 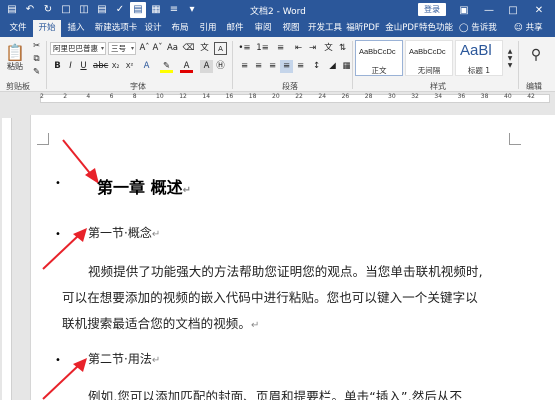 What do you see at coordinates (66, 10) in the screenshot?
I see `new-doc-icon: □` at bounding box center [66, 10].